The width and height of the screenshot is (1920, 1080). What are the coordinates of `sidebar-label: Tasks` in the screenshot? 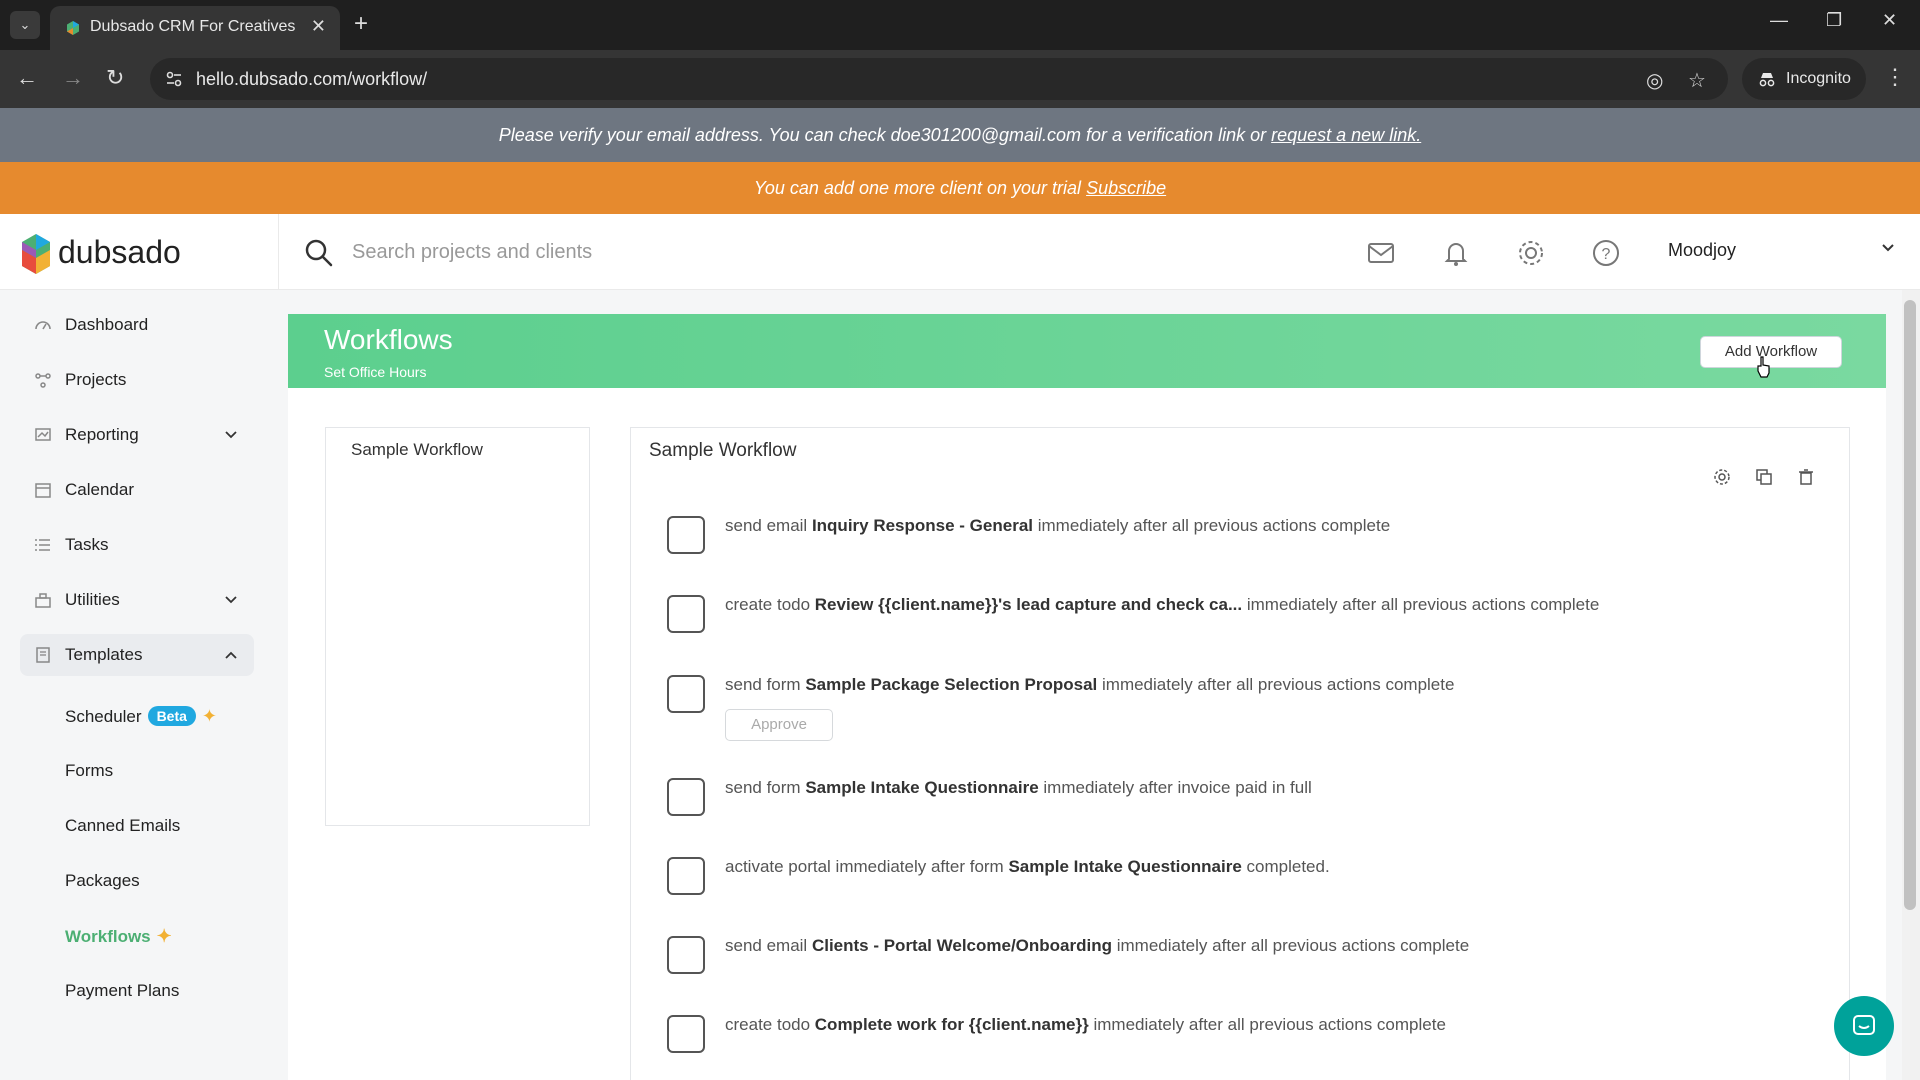 It's located at (87, 544).